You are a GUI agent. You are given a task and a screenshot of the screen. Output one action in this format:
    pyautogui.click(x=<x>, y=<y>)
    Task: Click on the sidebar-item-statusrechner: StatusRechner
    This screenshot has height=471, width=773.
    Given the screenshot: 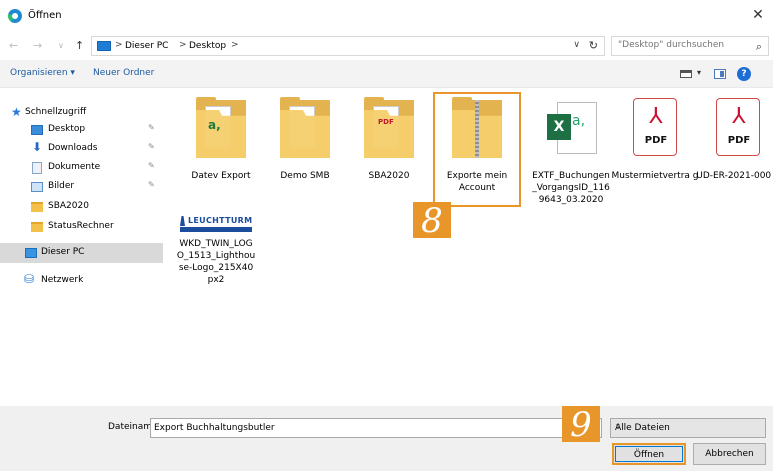 What is the action you would take?
    pyautogui.click(x=81, y=227)
    